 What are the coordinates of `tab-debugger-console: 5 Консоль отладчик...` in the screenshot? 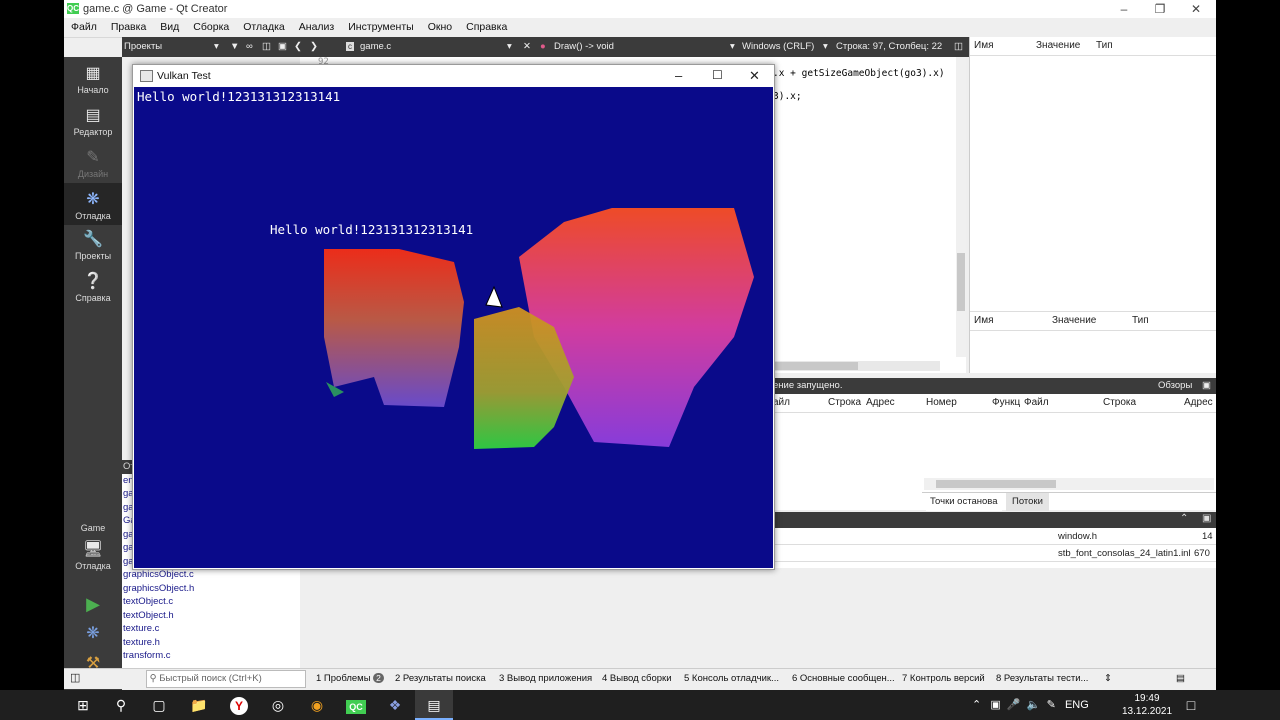 It's located at (731, 678).